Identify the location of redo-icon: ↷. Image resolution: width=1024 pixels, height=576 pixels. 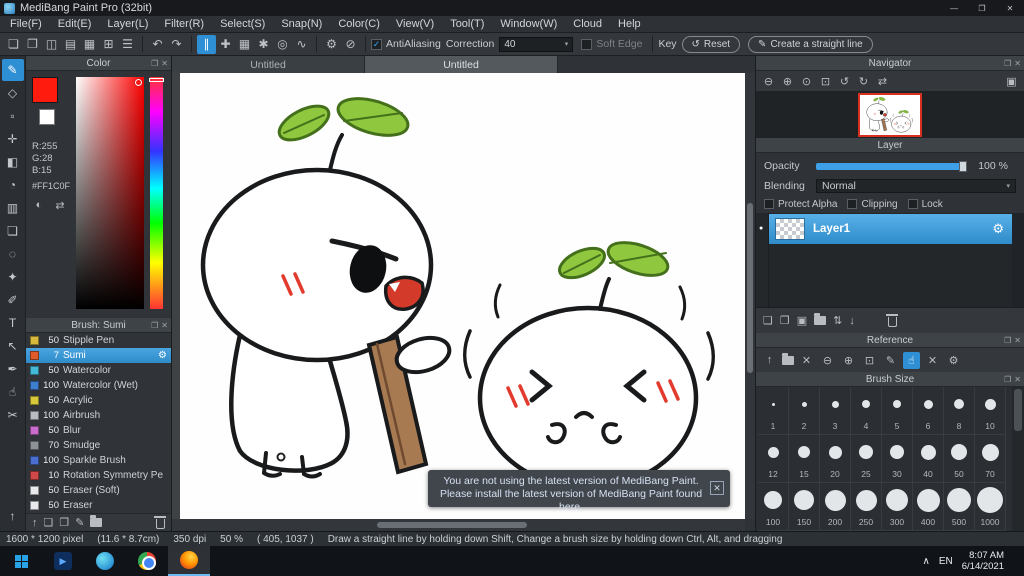
(176, 44).